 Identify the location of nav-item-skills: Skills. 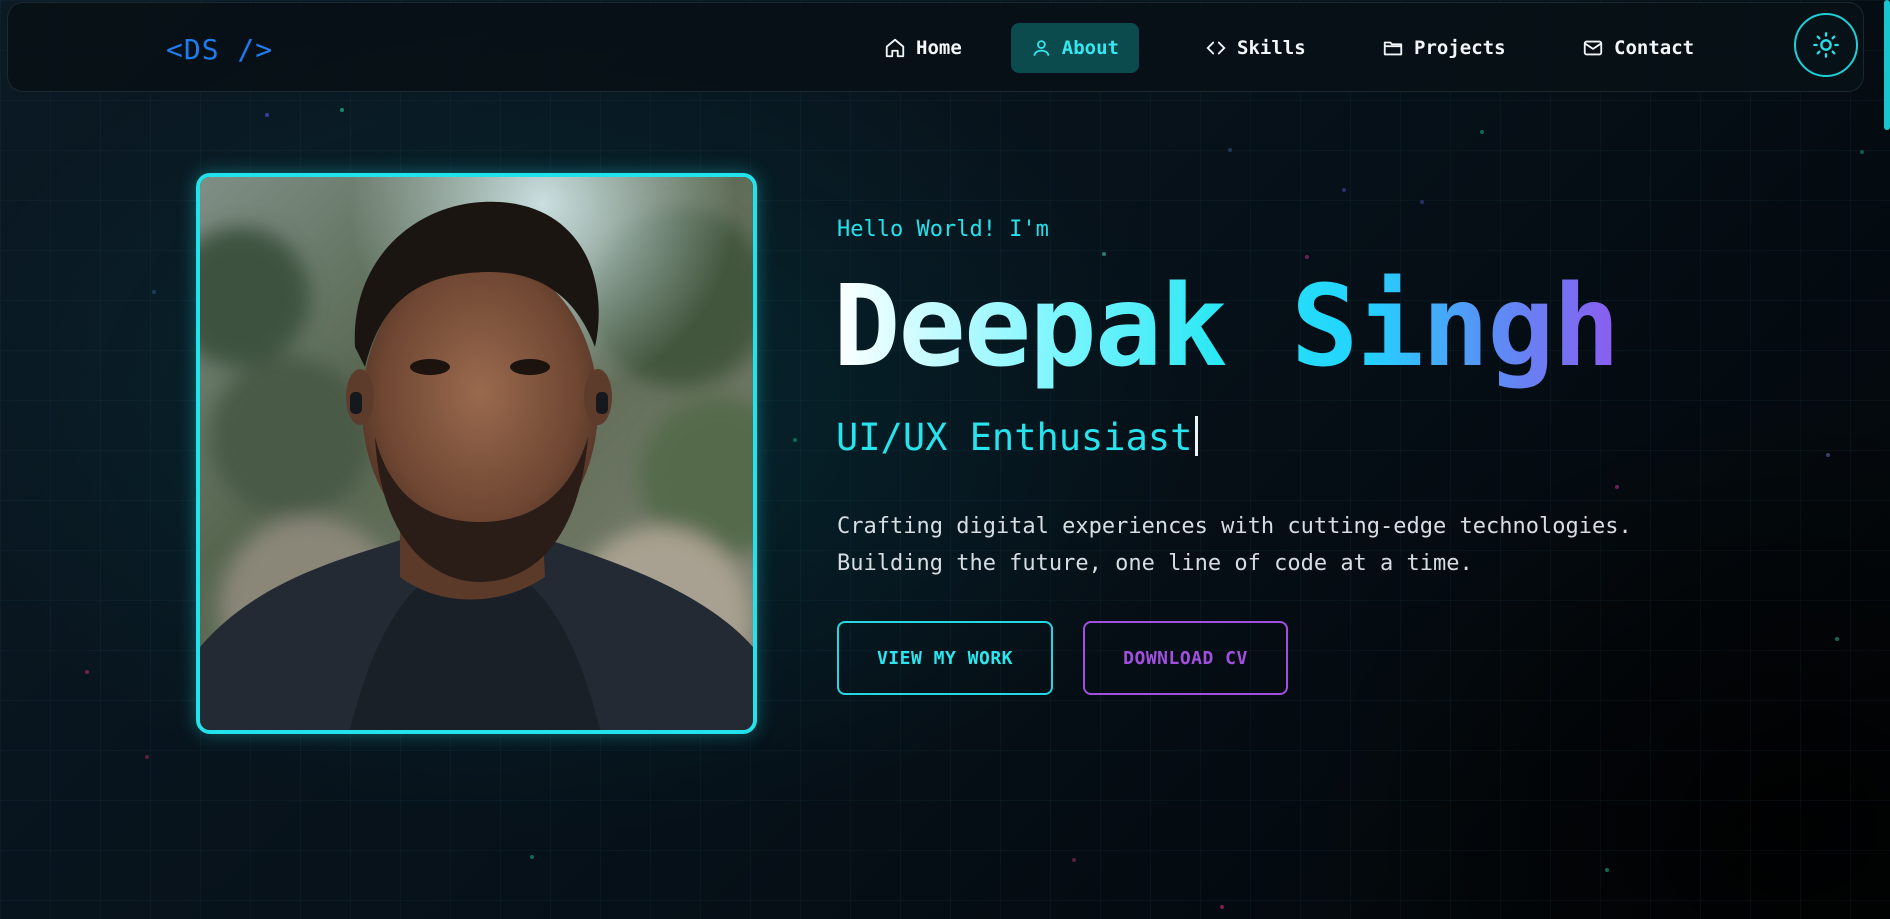
(1255, 48).